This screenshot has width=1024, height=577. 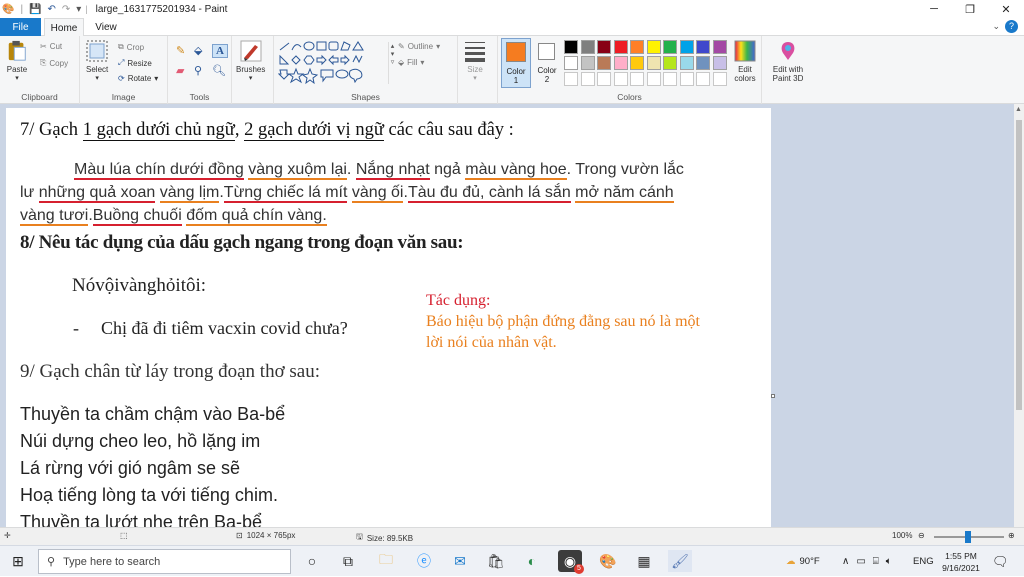 What do you see at coordinates (680, 561) in the screenshot?
I see `paint-active-icon: 🖌` at bounding box center [680, 561].